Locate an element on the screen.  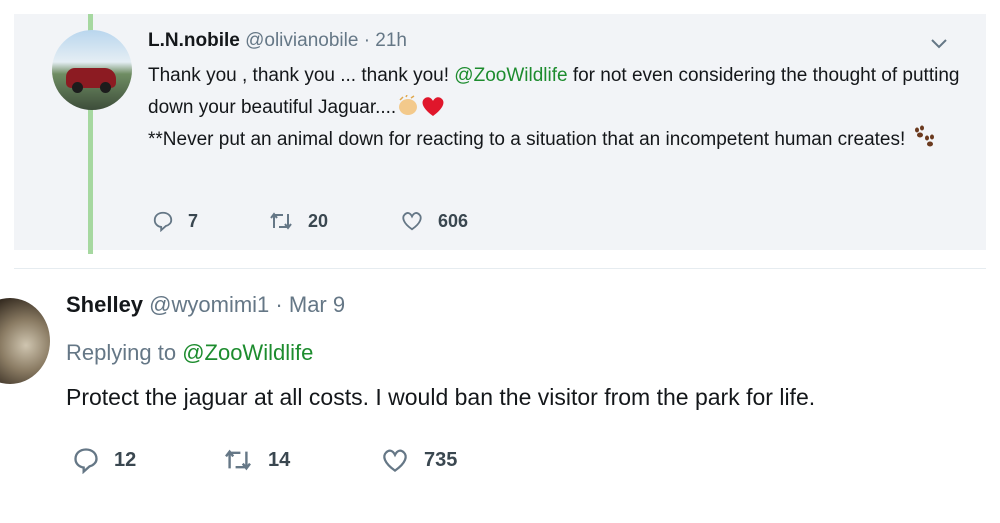
replying-to: Replying to @ZooWildlife is located at coordinates (190, 352).